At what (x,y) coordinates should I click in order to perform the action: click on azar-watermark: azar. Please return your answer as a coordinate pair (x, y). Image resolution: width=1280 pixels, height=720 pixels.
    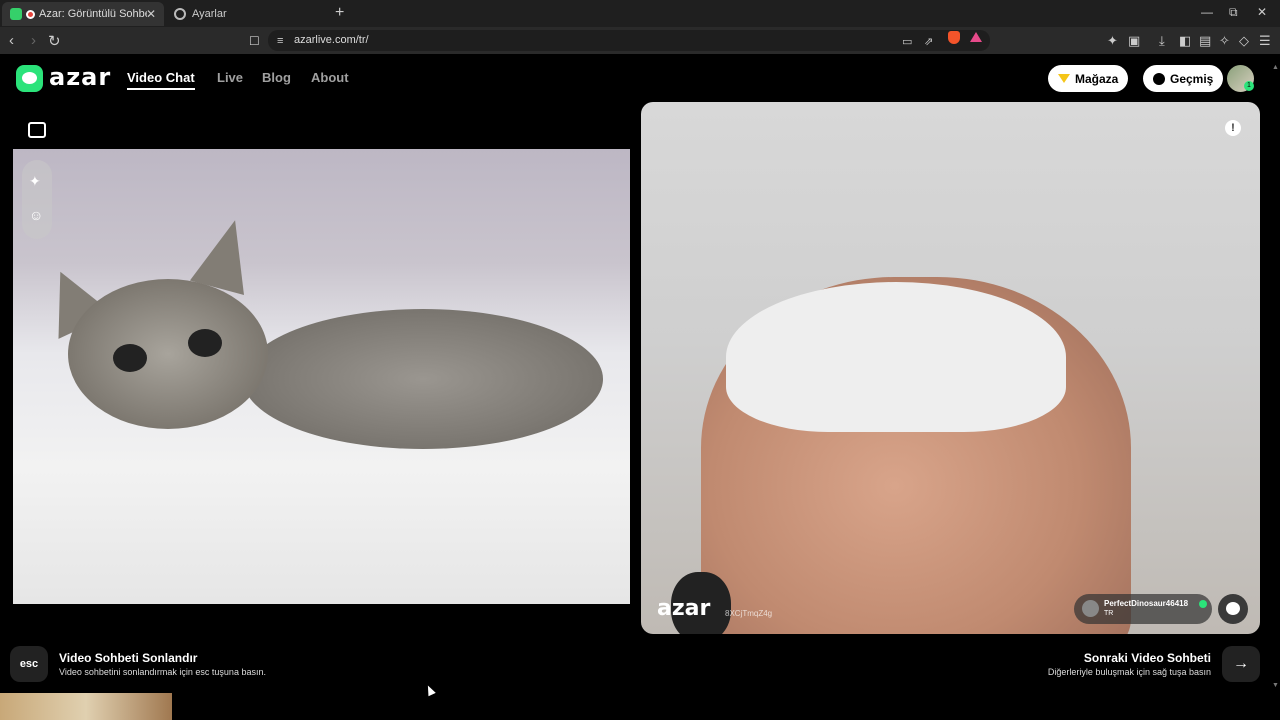
    Looking at the image, I should click on (684, 608).